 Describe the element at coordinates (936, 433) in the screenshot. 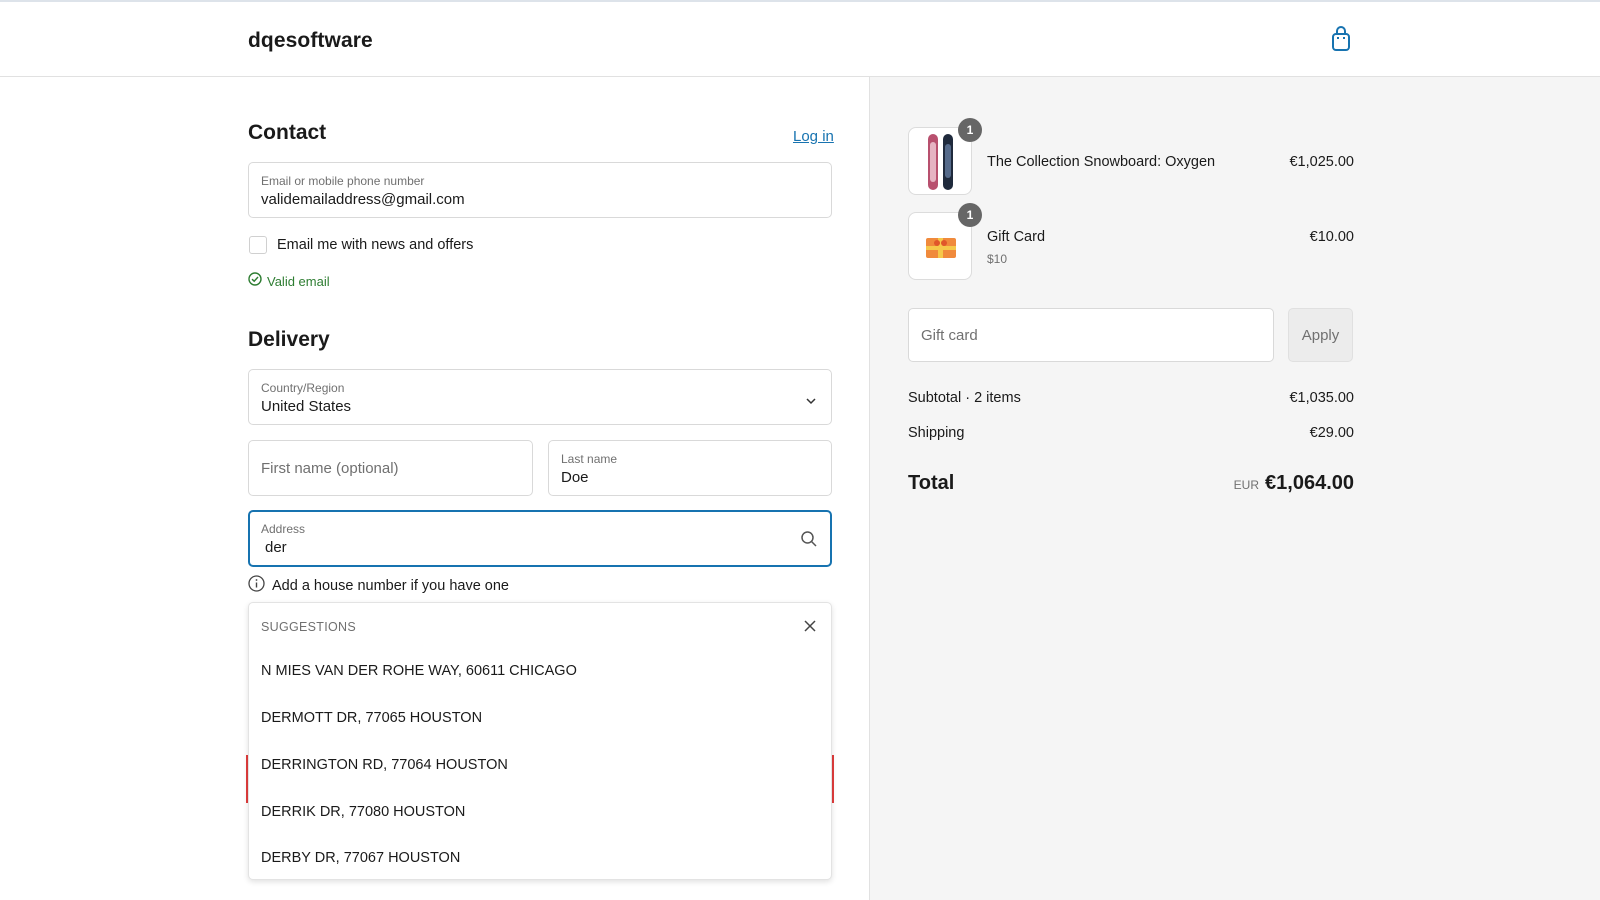

I see `shipping-label: Shipping` at that location.